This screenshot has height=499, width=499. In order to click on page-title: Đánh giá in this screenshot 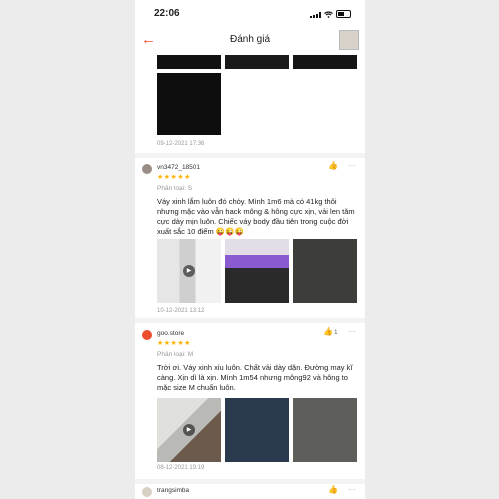, I will do `click(250, 39)`.